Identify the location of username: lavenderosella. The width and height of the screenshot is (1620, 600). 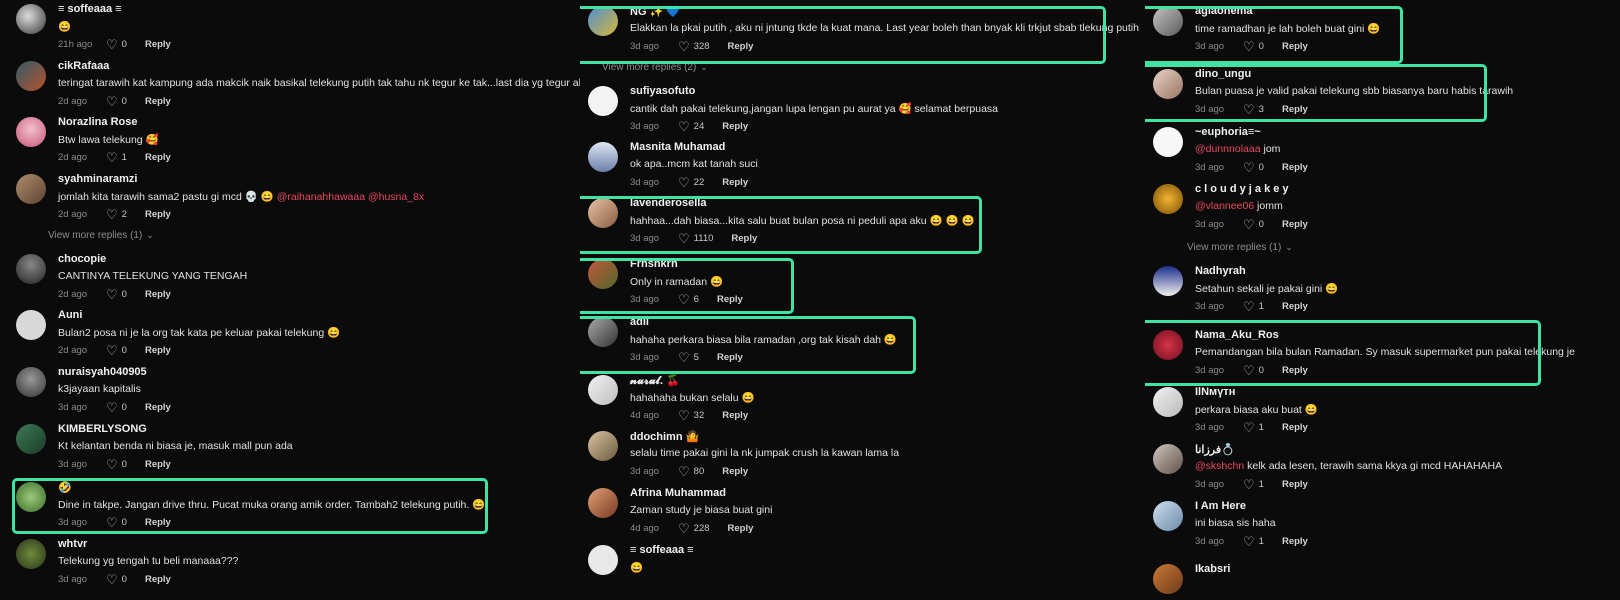
(668, 203).